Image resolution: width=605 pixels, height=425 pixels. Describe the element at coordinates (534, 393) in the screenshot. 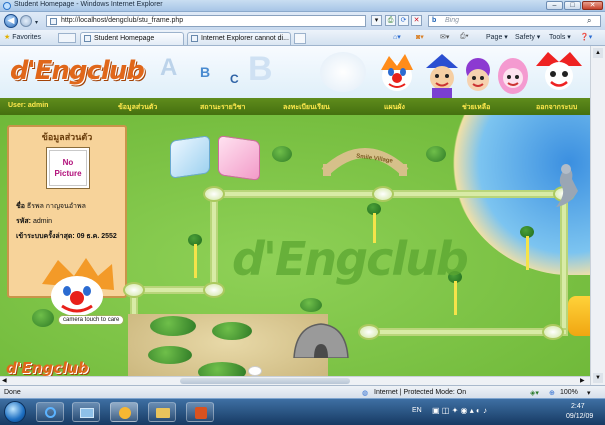

I see `protected-mode-icon: ◈▾` at that location.